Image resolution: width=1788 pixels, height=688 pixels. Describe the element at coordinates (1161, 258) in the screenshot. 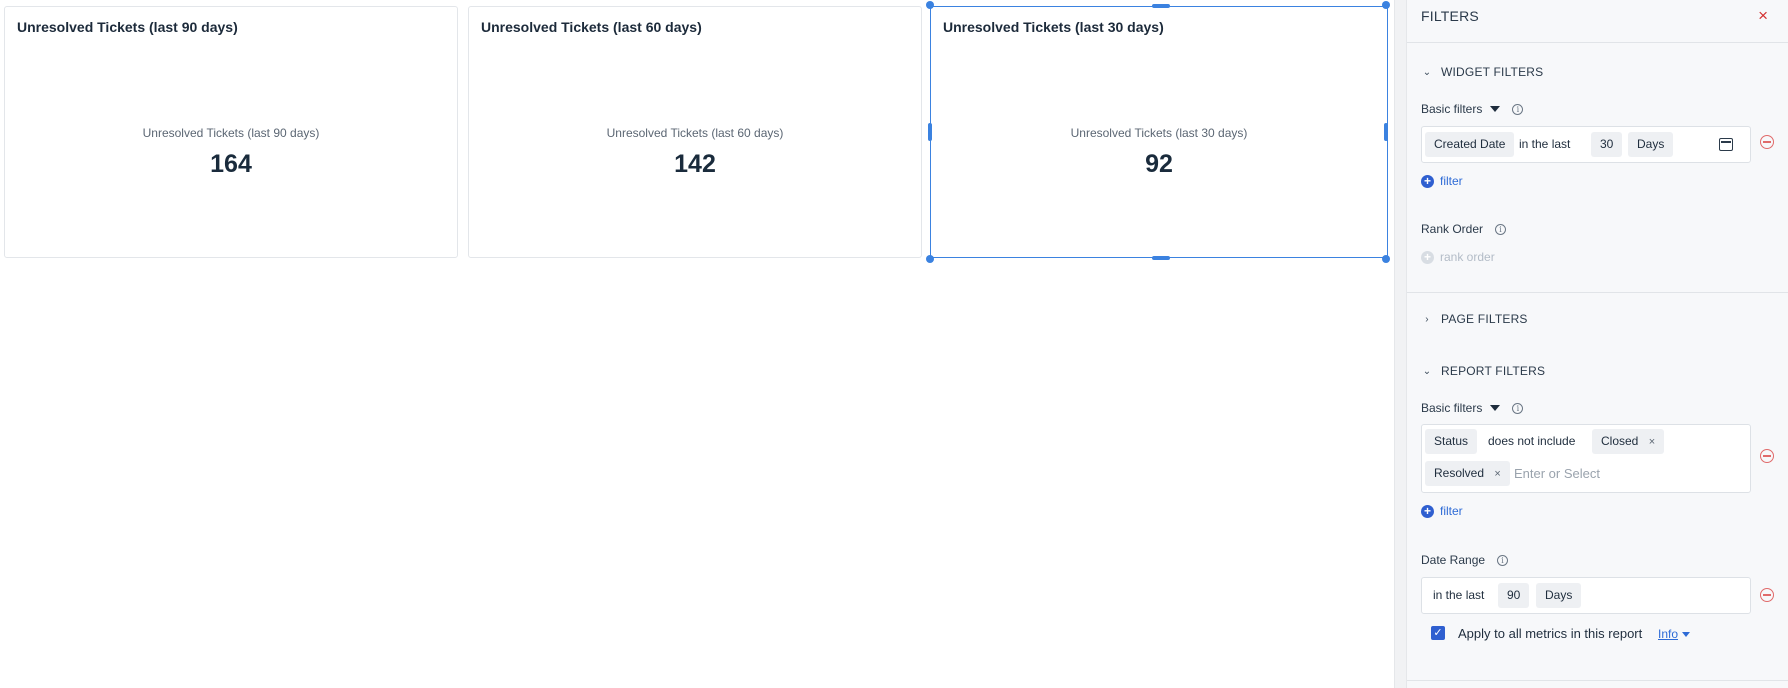

I see `resize-handle-bottom` at that location.